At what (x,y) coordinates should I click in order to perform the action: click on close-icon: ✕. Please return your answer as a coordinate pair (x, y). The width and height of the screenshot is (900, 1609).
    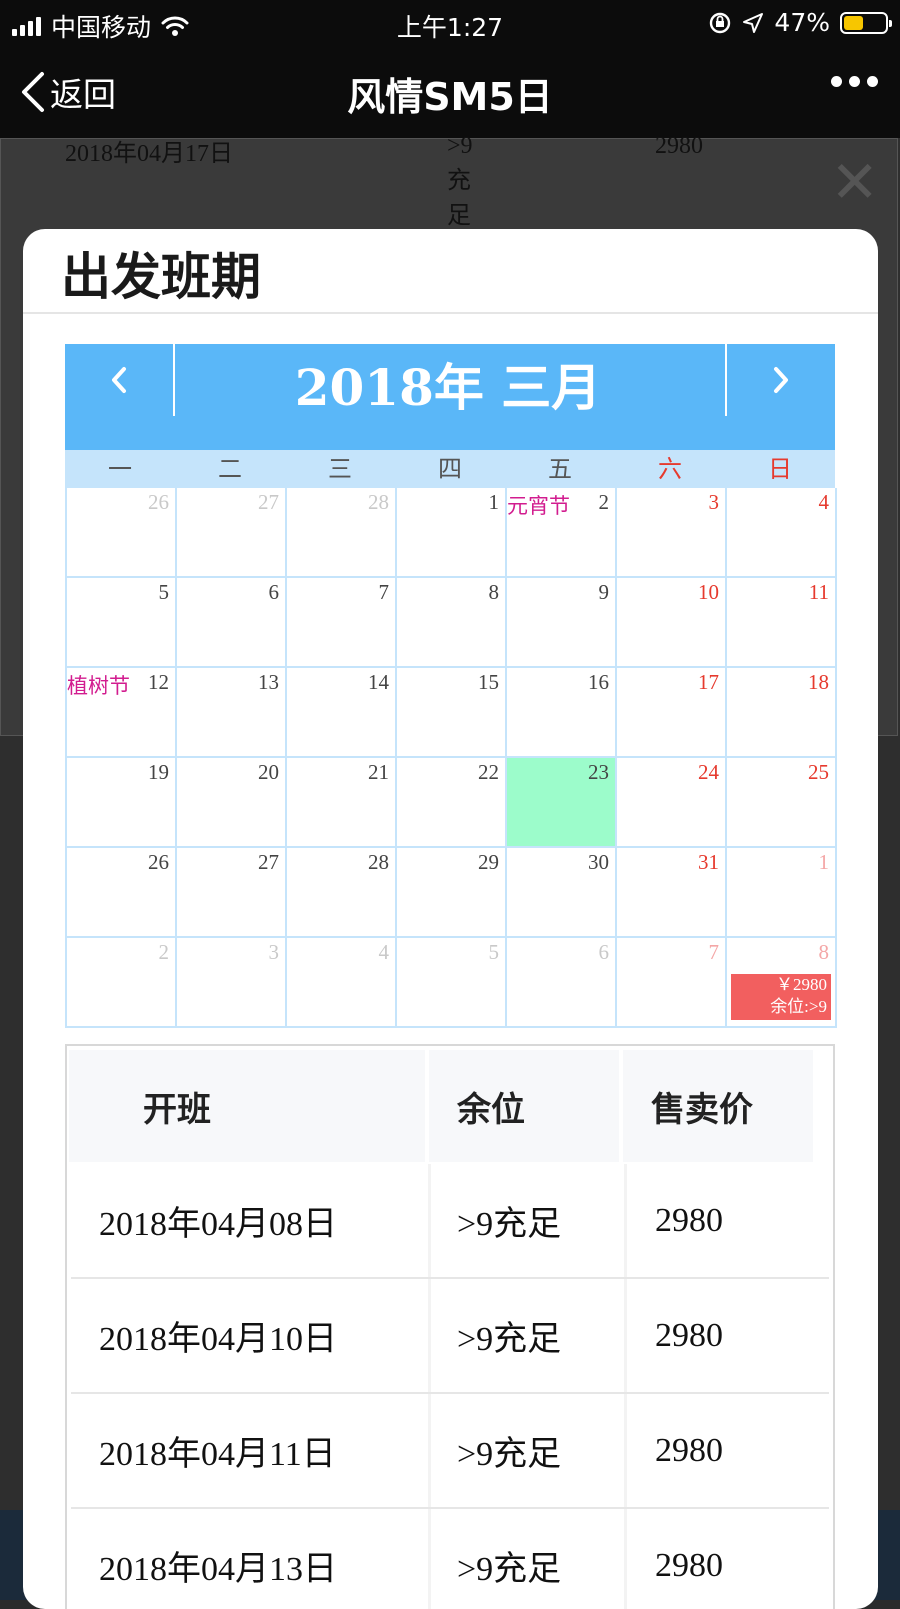
    Looking at the image, I should click on (854, 182).